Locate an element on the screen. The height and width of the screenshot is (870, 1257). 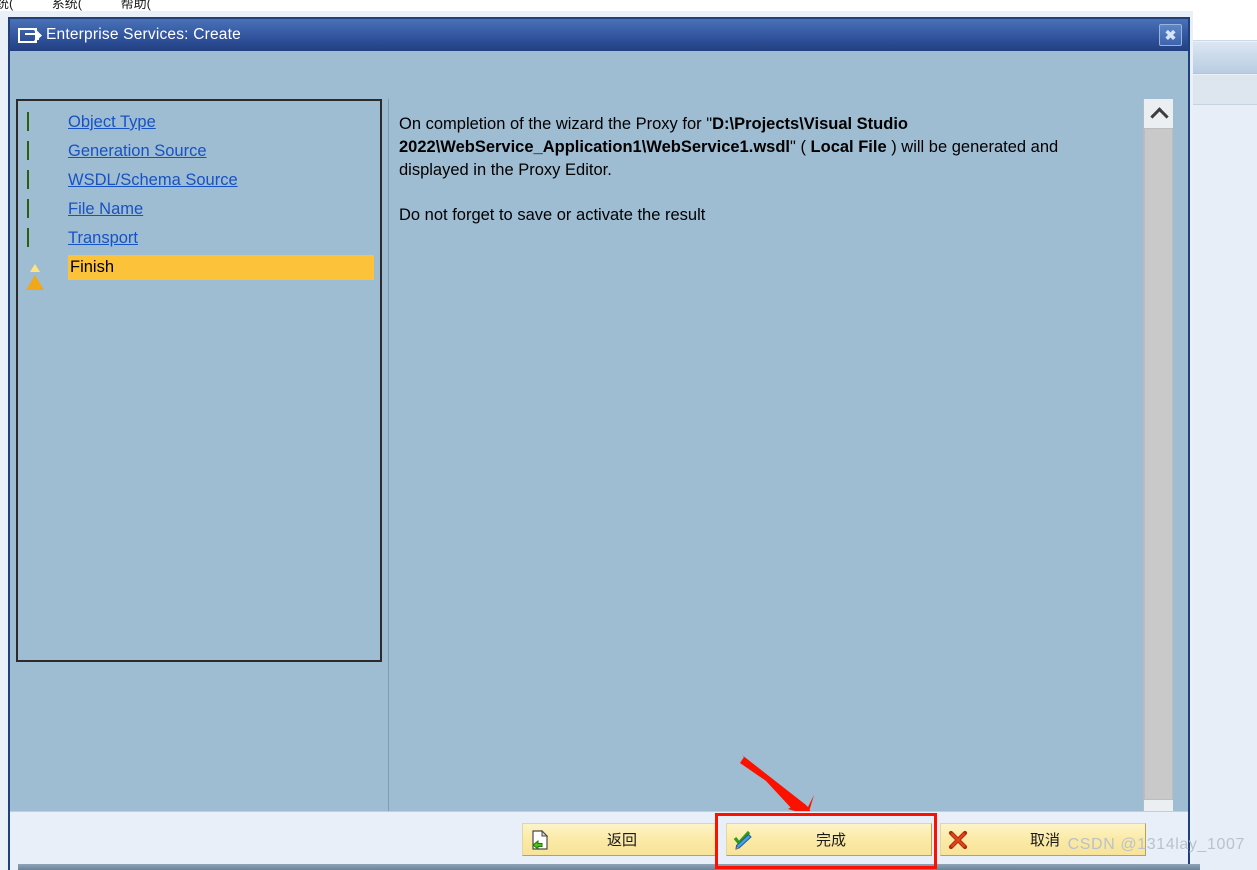
window-create-icon is located at coordinates (27, 35).